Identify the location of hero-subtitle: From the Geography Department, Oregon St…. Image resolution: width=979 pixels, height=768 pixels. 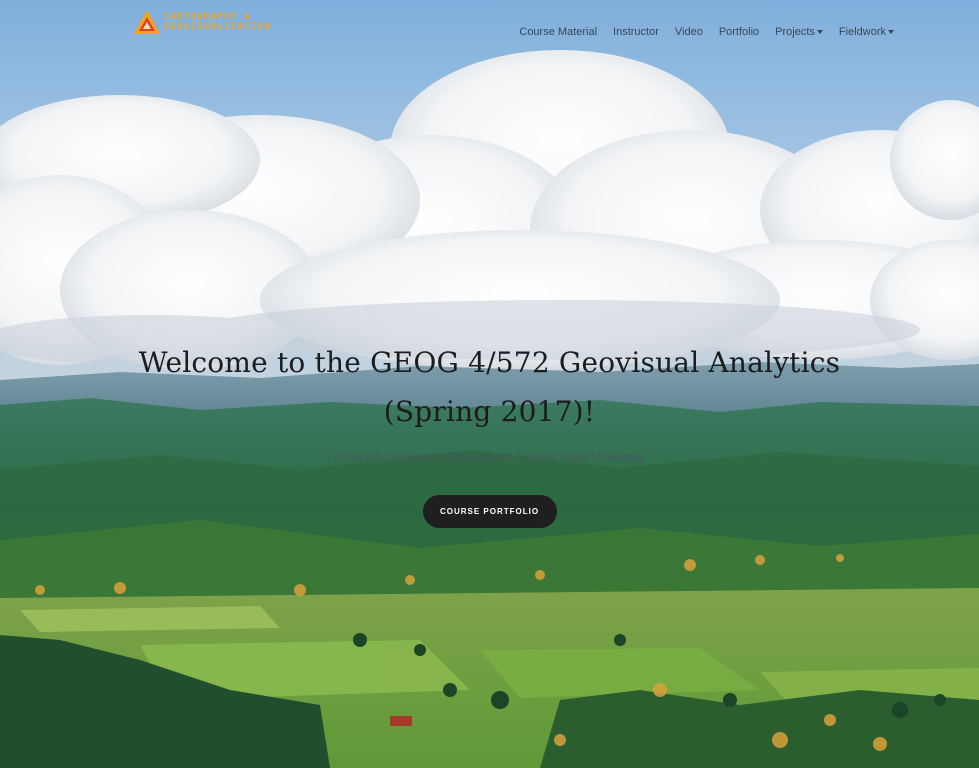
(489, 457).